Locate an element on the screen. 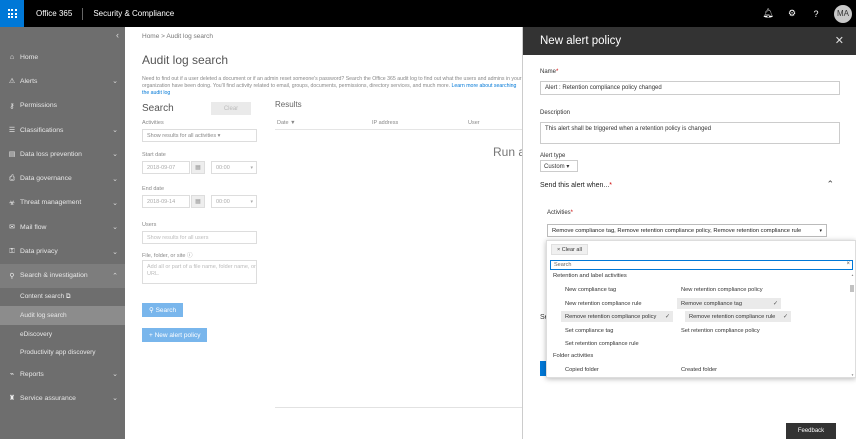  option-remove-retention-compliance-policy: Remove retention compliance policy ✓ is located at coordinates (617, 316).